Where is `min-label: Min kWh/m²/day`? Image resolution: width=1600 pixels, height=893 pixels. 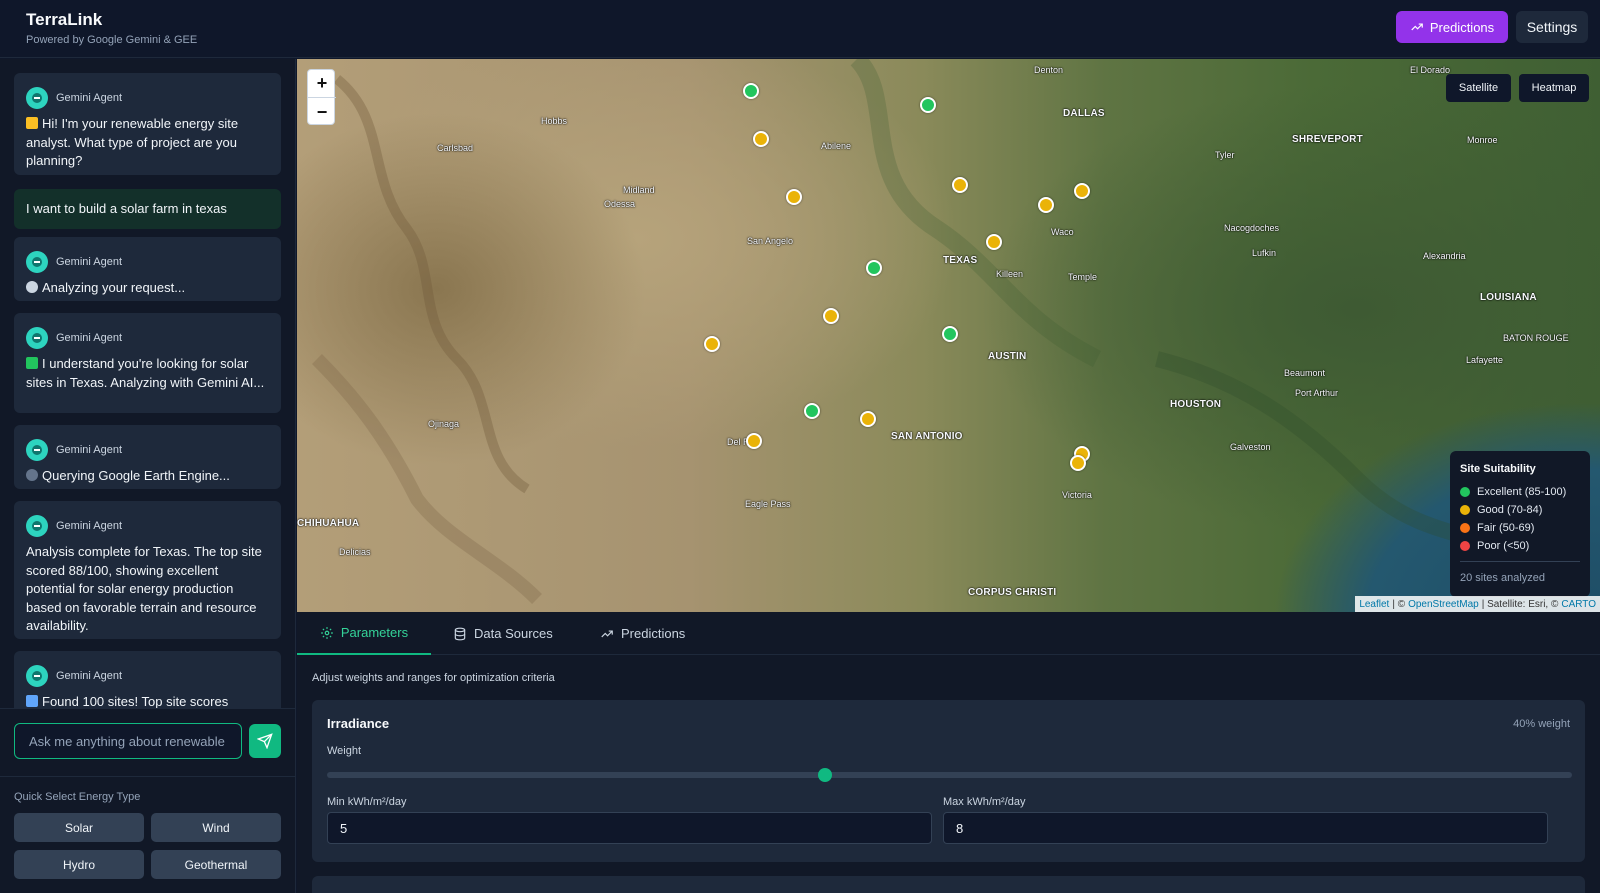
min-label: Min kWh/m²/day is located at coordinates (367, 802).